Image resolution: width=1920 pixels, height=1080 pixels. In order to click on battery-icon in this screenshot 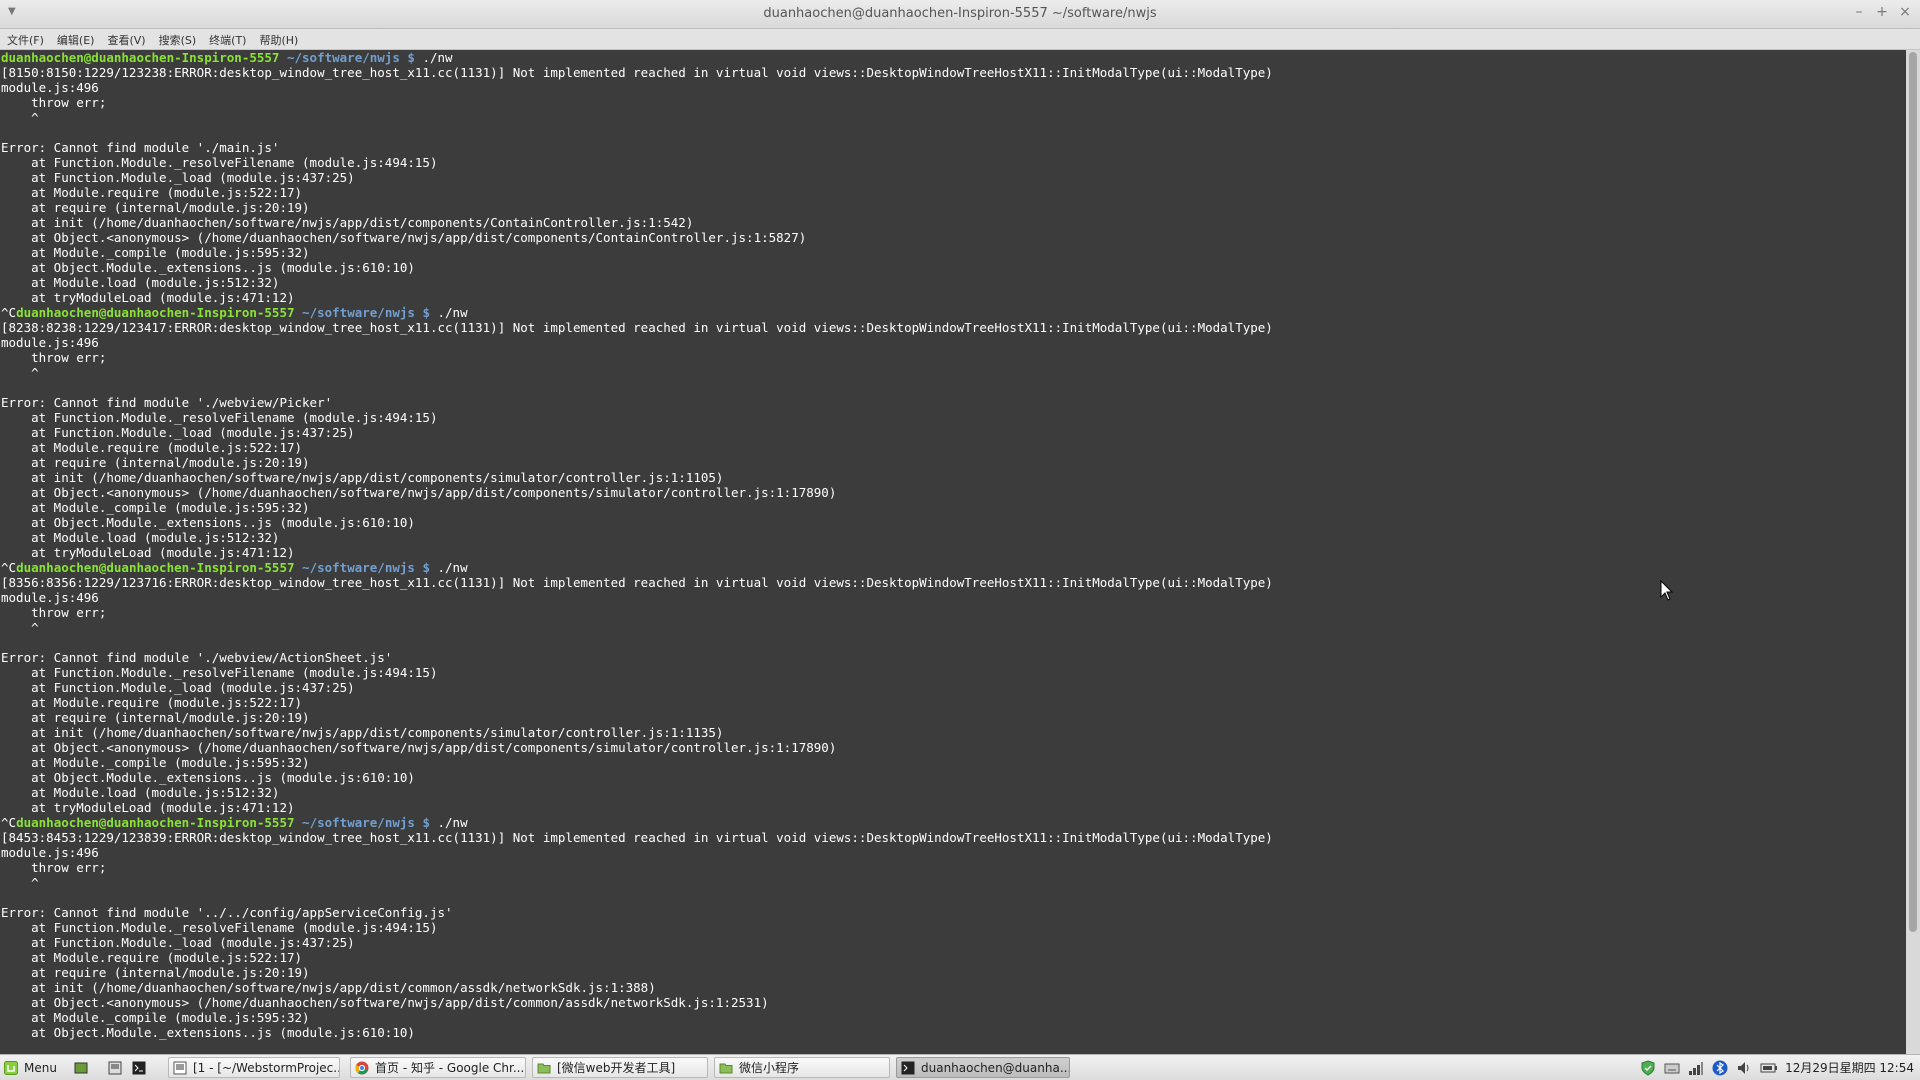, I will do `click(1769, 1068)`.